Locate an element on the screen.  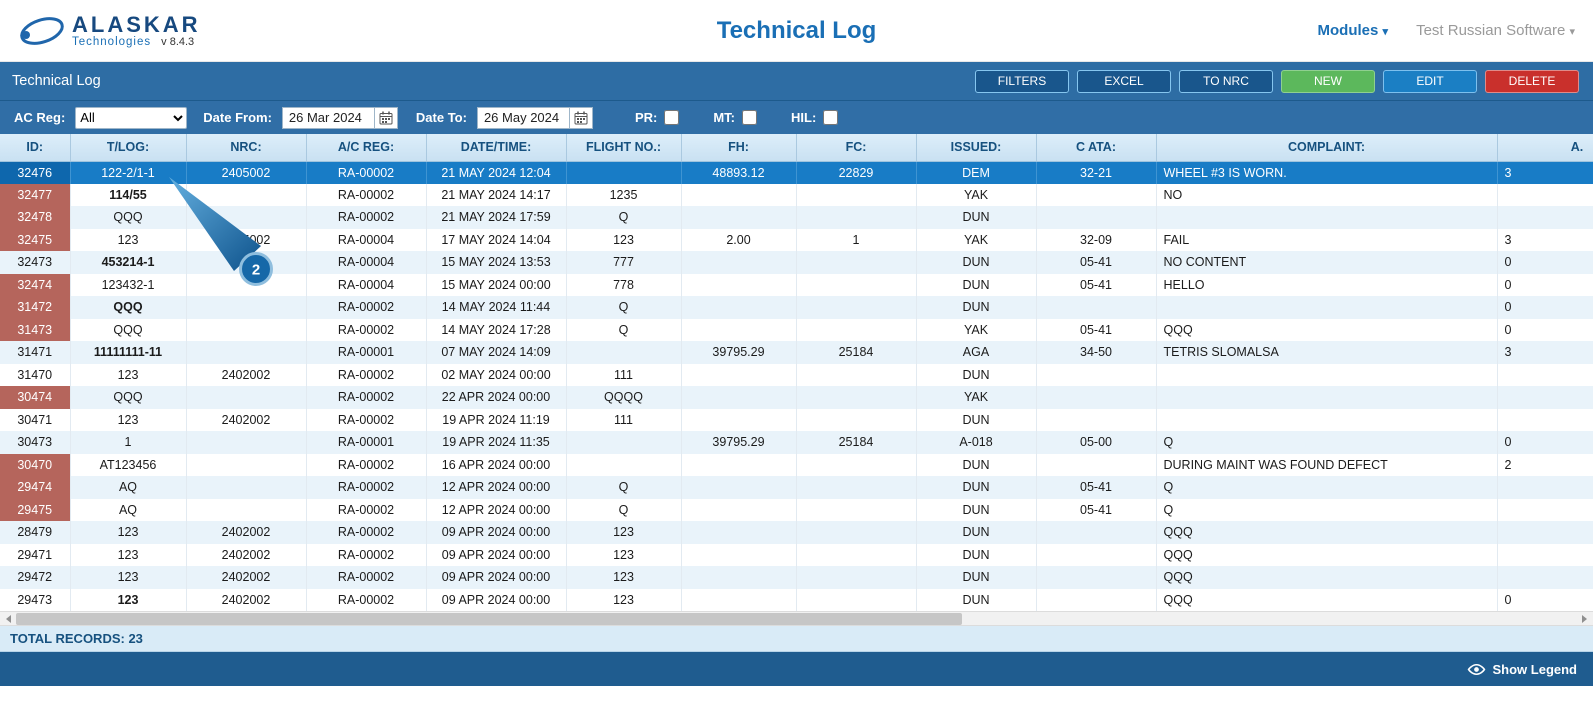
mt-checkbox is located at coordinates (750, 117).